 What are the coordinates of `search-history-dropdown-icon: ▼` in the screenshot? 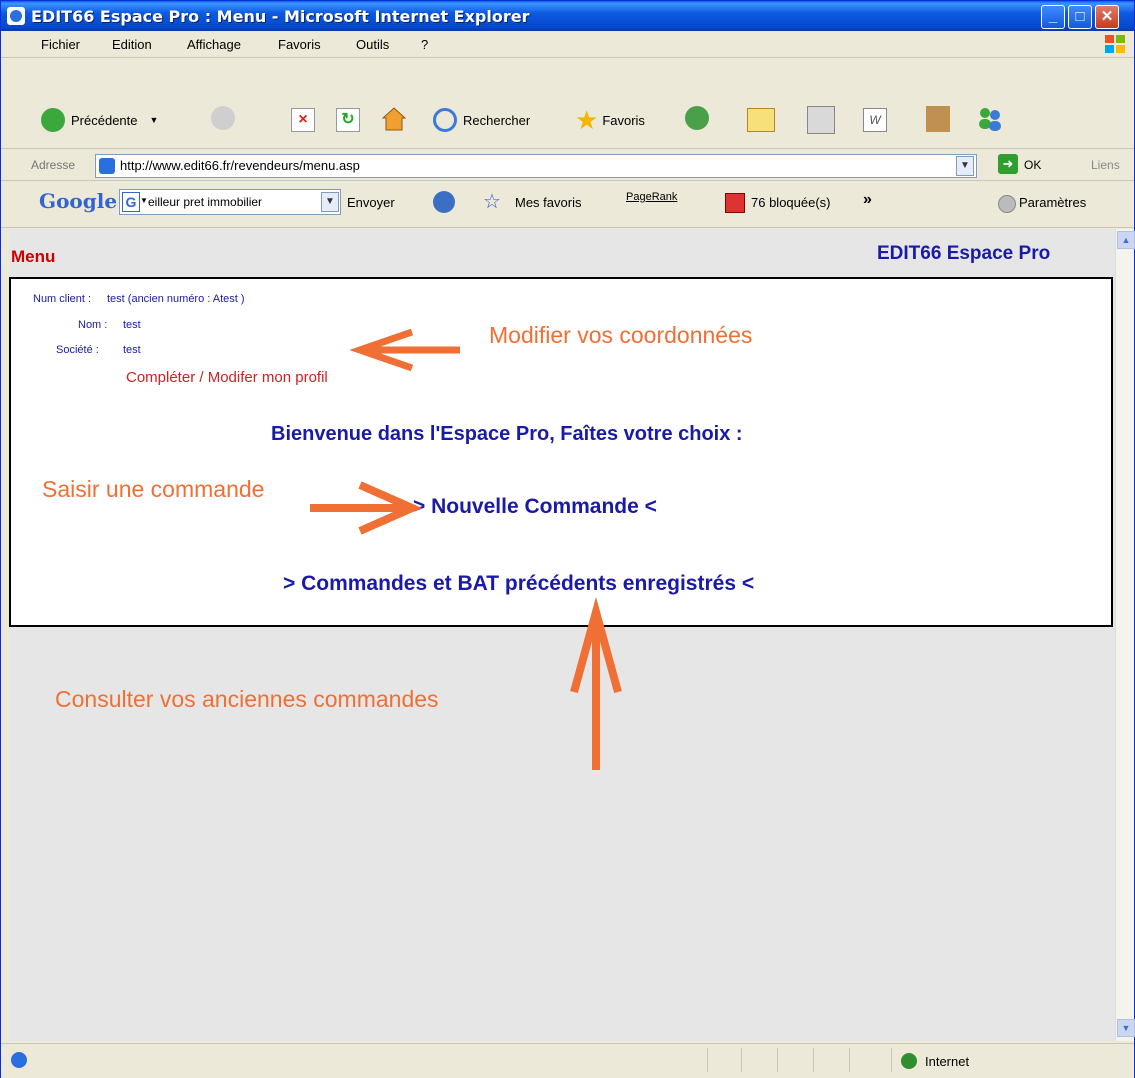 It's located at (330, 202).